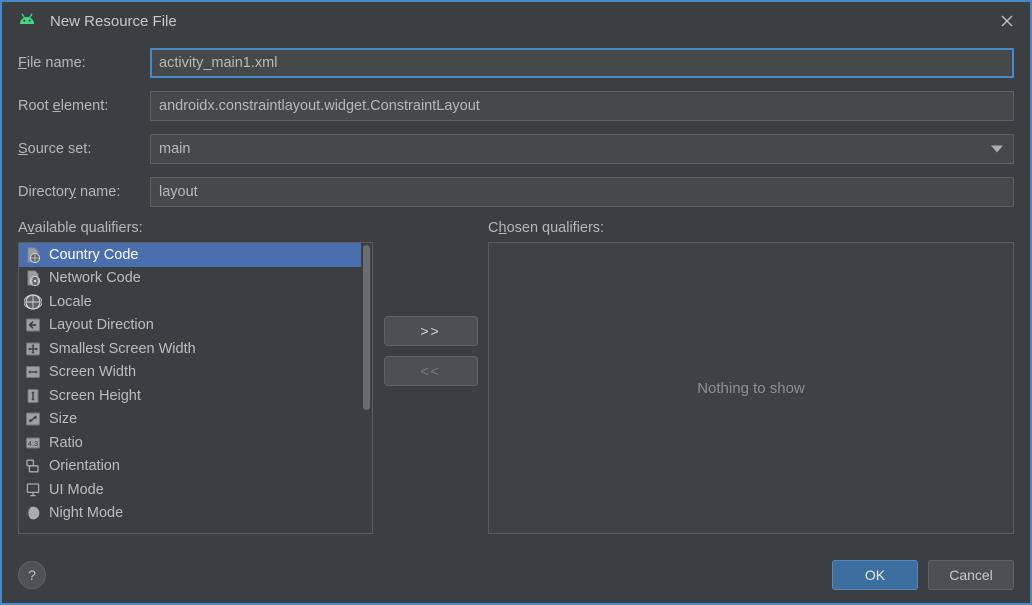  Describe the element at coordinates (430, 371) in the screenshot. I see `remove-qualifier-button: <<` at that location.